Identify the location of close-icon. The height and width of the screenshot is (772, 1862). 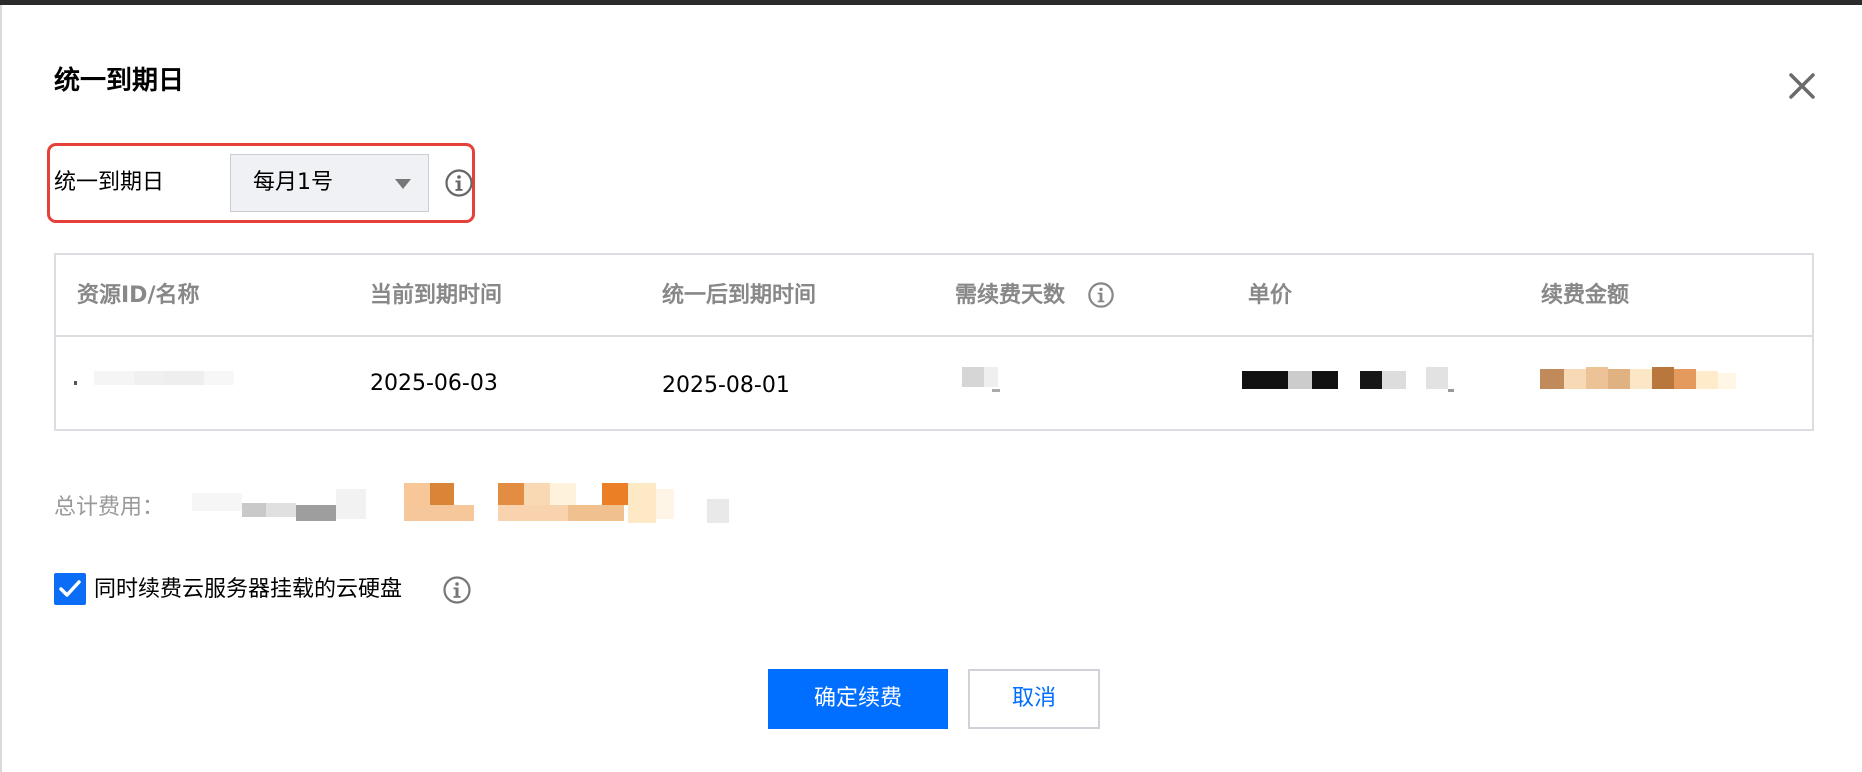
(1802, 86).